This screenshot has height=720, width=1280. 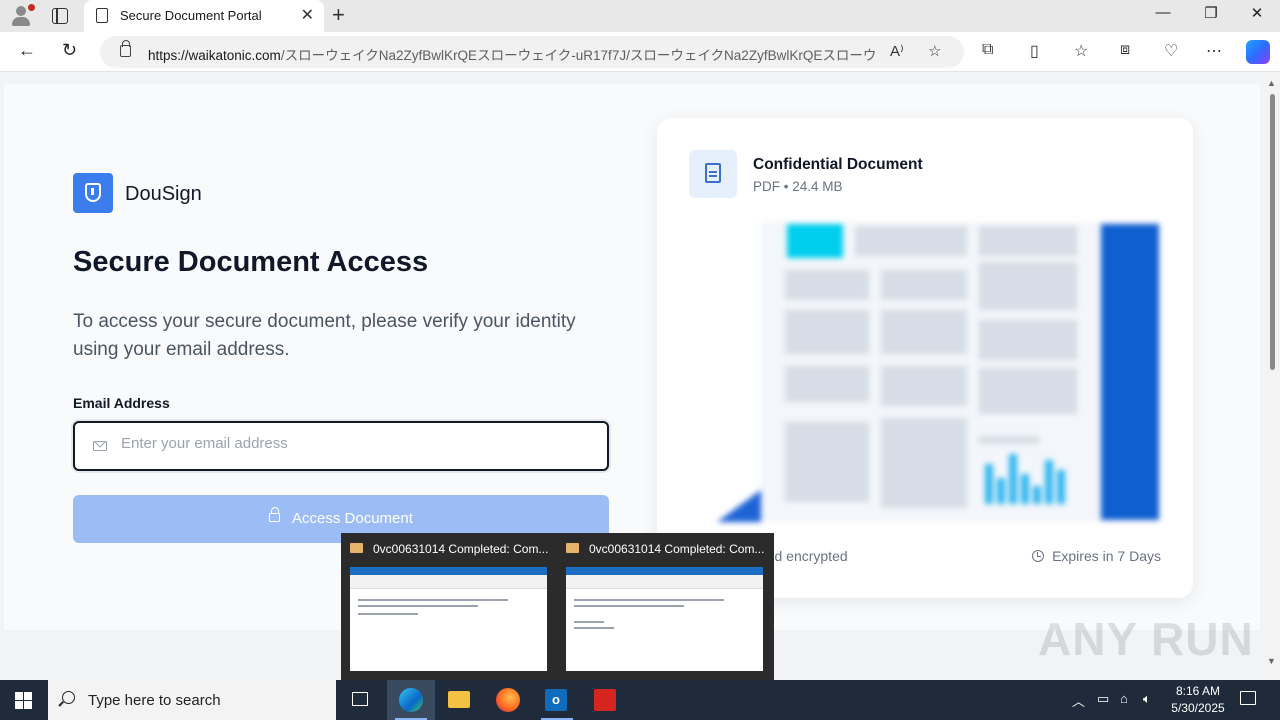 I want to click on notification-icon, so click(x=1248, y=698).